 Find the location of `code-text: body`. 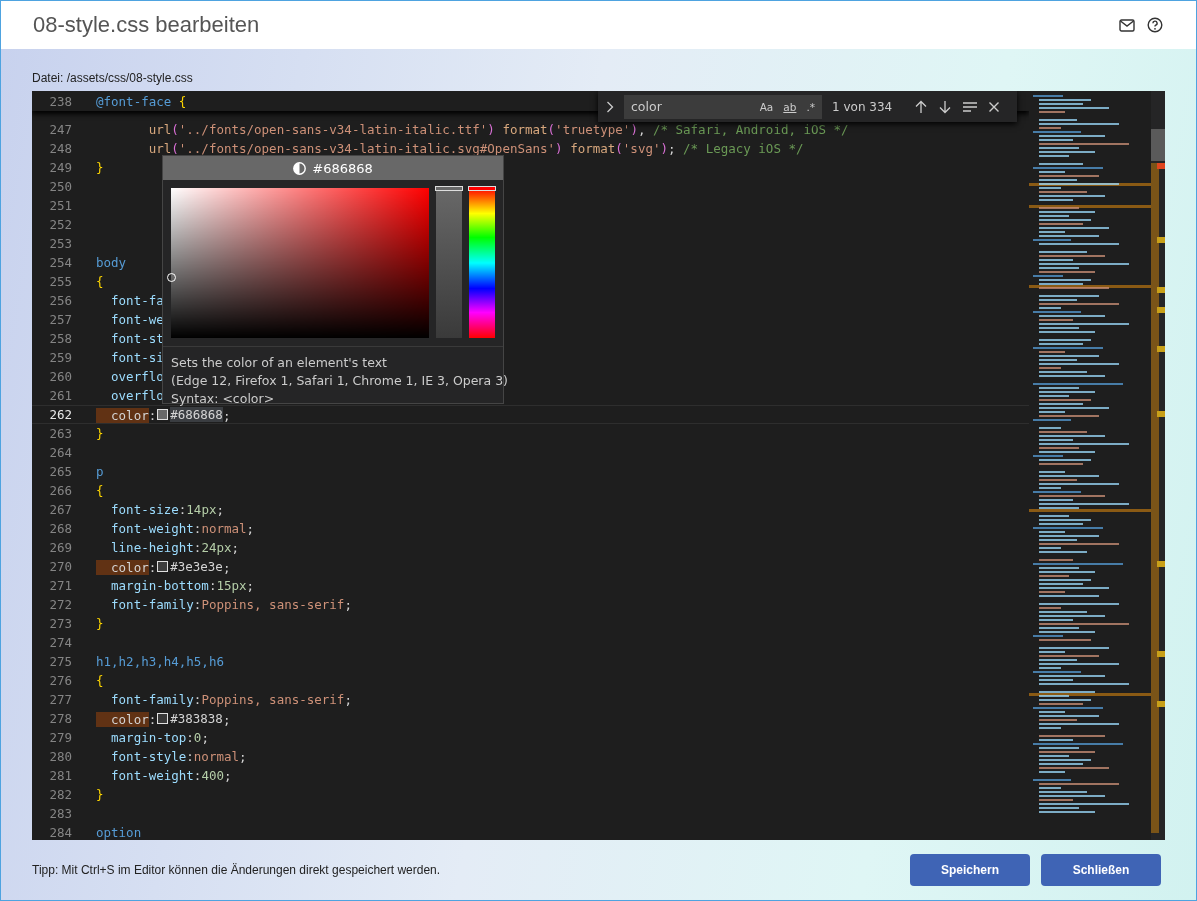

code-text: body is located at coordinates (111, 262).